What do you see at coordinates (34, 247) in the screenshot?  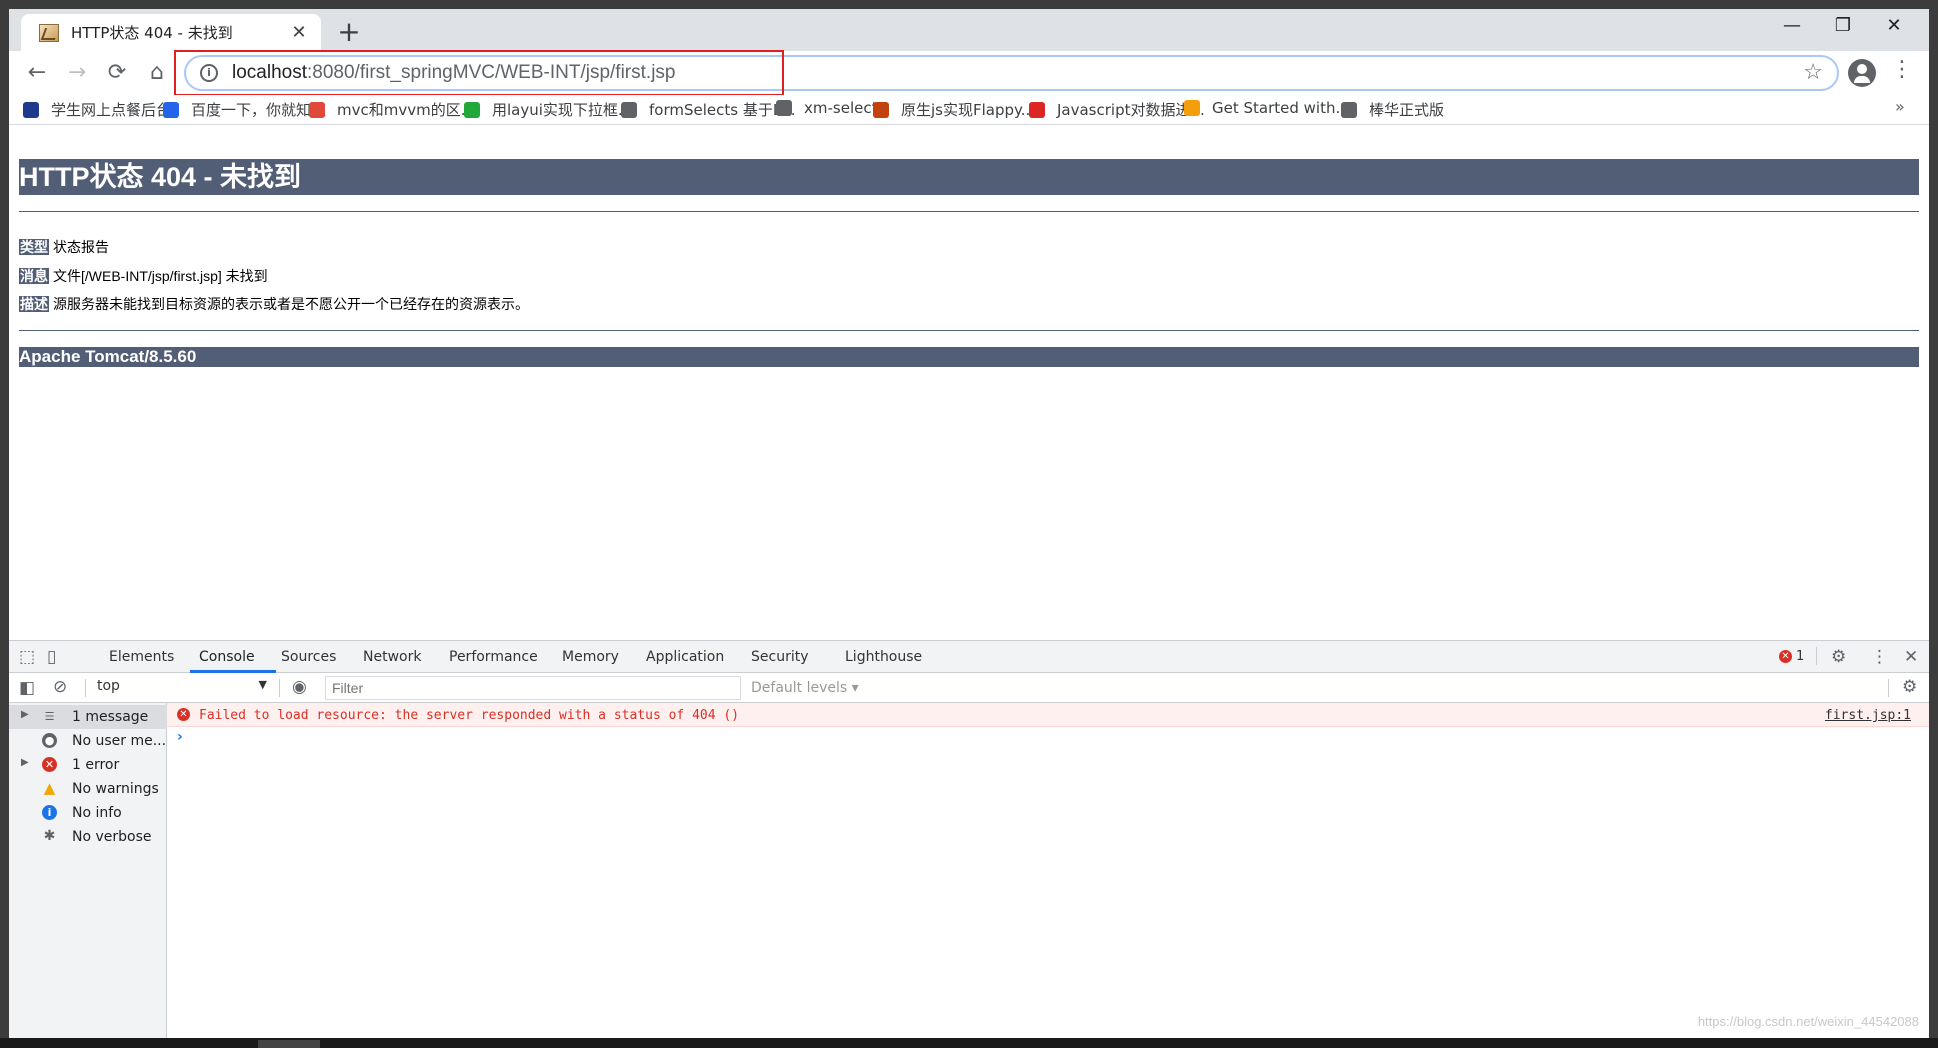 I see `type-label: 类型` at bounding box center [34, 247].